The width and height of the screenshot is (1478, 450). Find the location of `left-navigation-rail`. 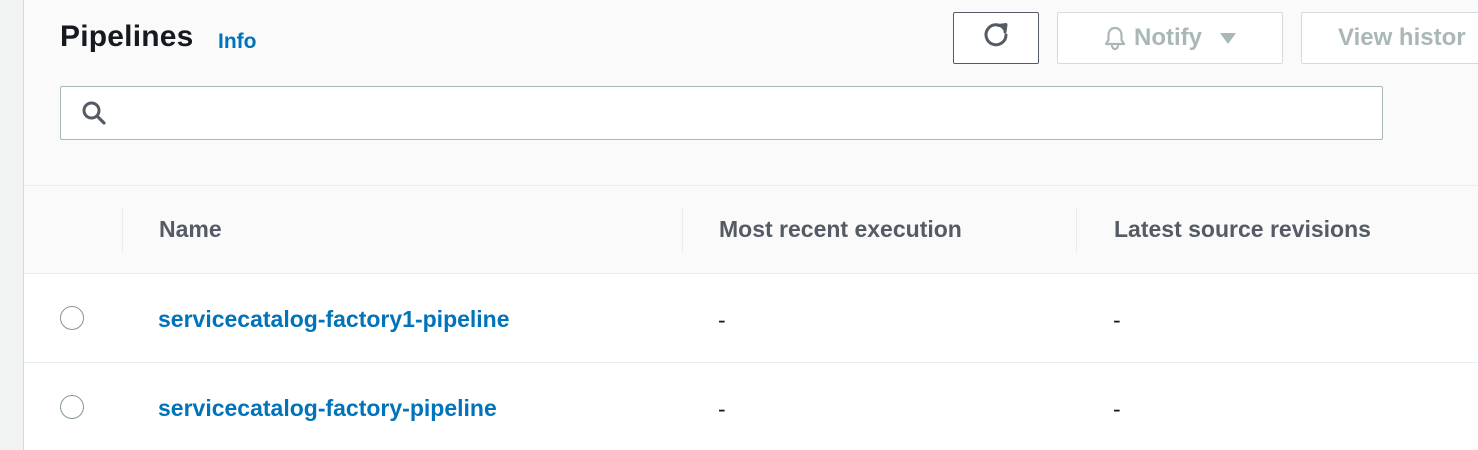

left-navigation-rail is located at coordinates (12, 225).